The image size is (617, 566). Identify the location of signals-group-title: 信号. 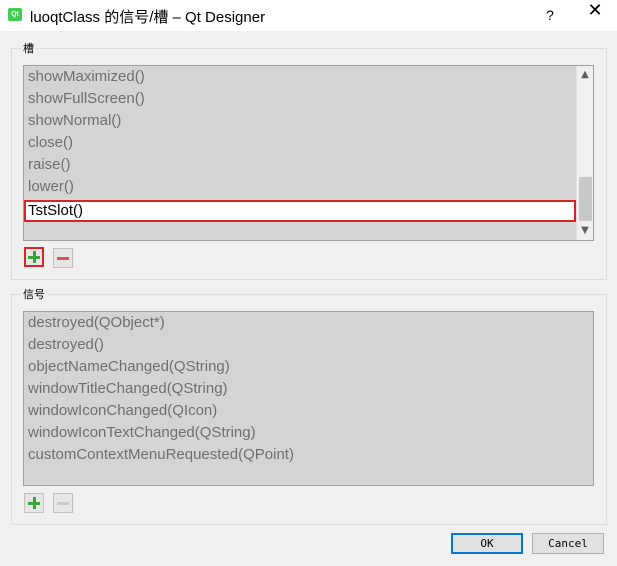
(34, 294).